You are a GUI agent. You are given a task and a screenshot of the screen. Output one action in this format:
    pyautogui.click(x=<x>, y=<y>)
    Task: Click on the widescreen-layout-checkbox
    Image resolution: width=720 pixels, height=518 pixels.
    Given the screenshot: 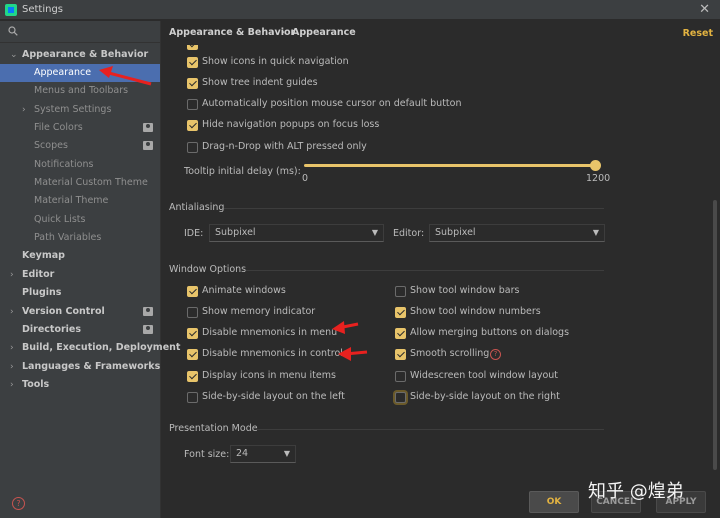 What is the action you would take?
    pyautogui.click(x=400, y=376)
    